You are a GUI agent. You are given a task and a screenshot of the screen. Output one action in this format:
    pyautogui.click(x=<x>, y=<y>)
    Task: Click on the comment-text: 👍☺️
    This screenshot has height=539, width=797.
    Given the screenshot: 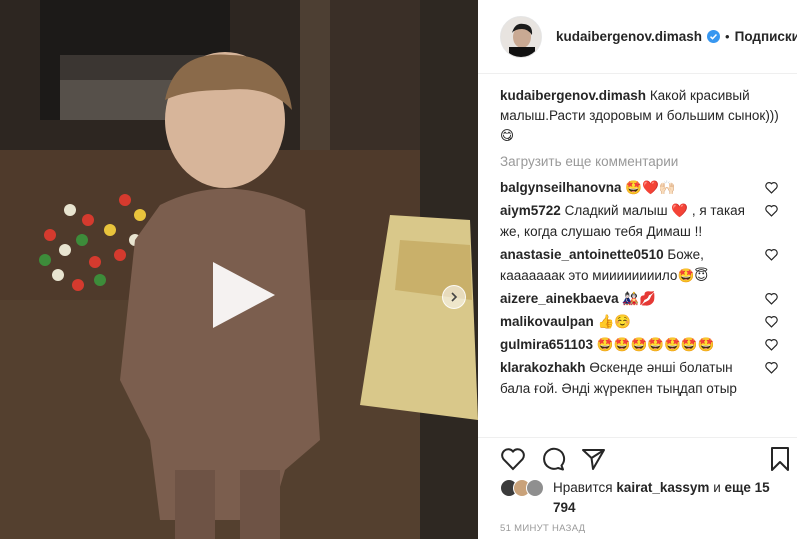 What is the action you would take?
    pyautogui.click(x=614, y=321)
    